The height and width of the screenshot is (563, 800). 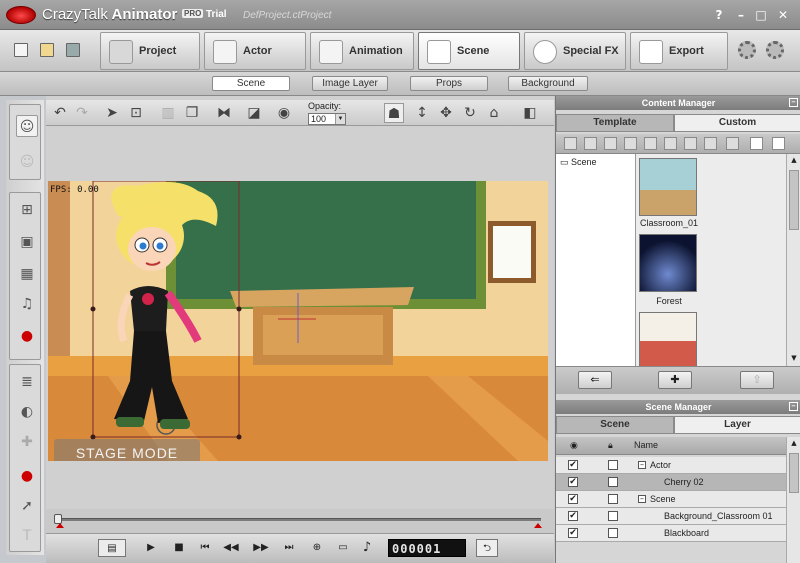 What do you see at coordinates (538, 525) in the screenshot?
I see `end-marker-icon` at bounding box center [538, 525].